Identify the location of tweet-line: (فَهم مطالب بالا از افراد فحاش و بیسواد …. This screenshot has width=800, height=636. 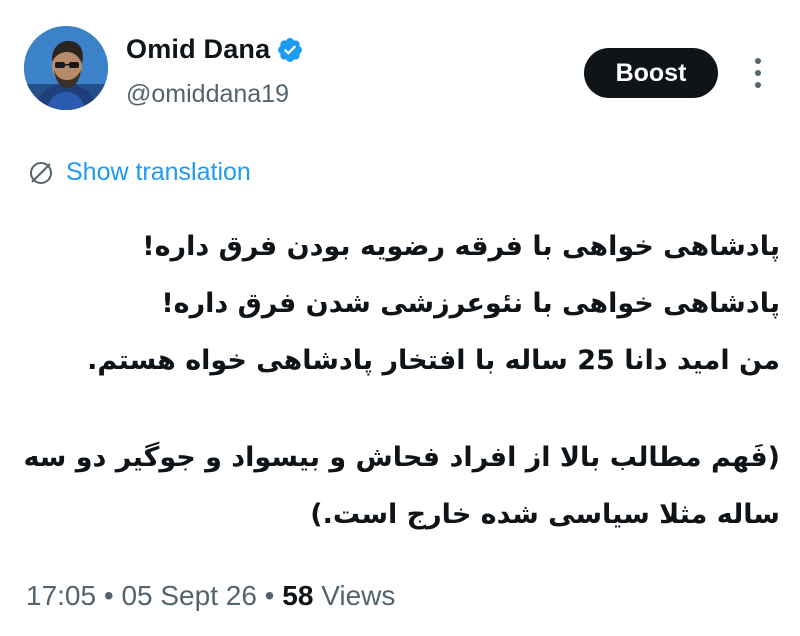
(401, 457).